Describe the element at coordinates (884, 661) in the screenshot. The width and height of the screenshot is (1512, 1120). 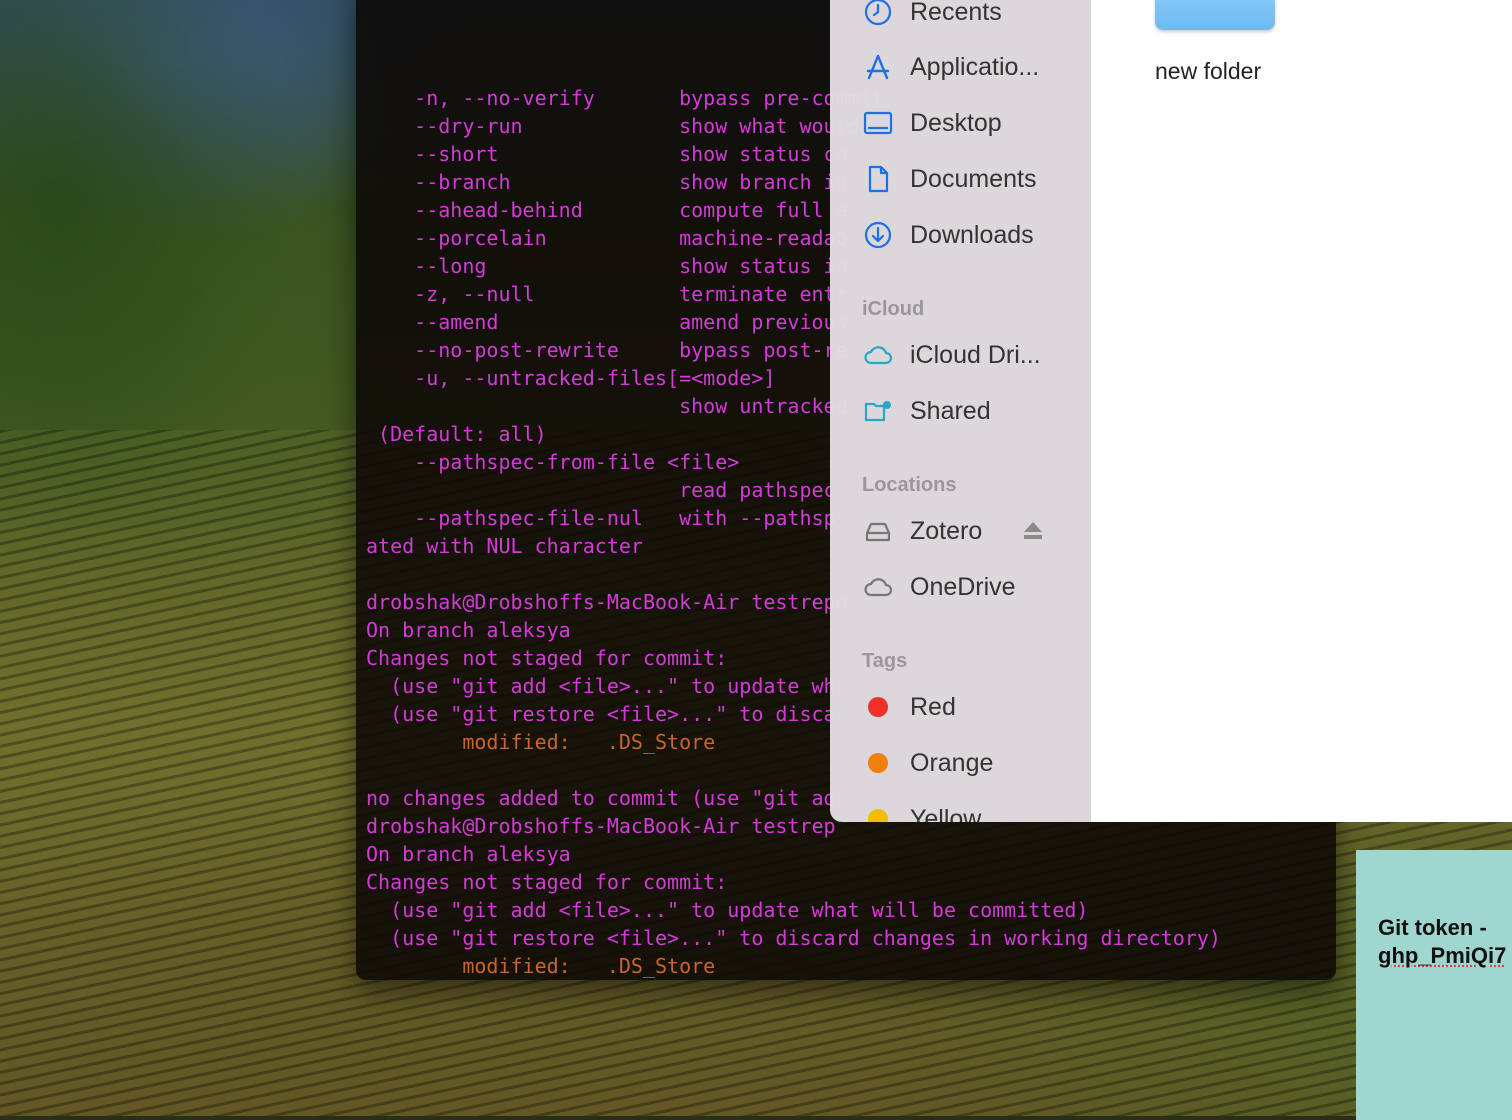
I see `section-heading-tags: Tags` at that location.